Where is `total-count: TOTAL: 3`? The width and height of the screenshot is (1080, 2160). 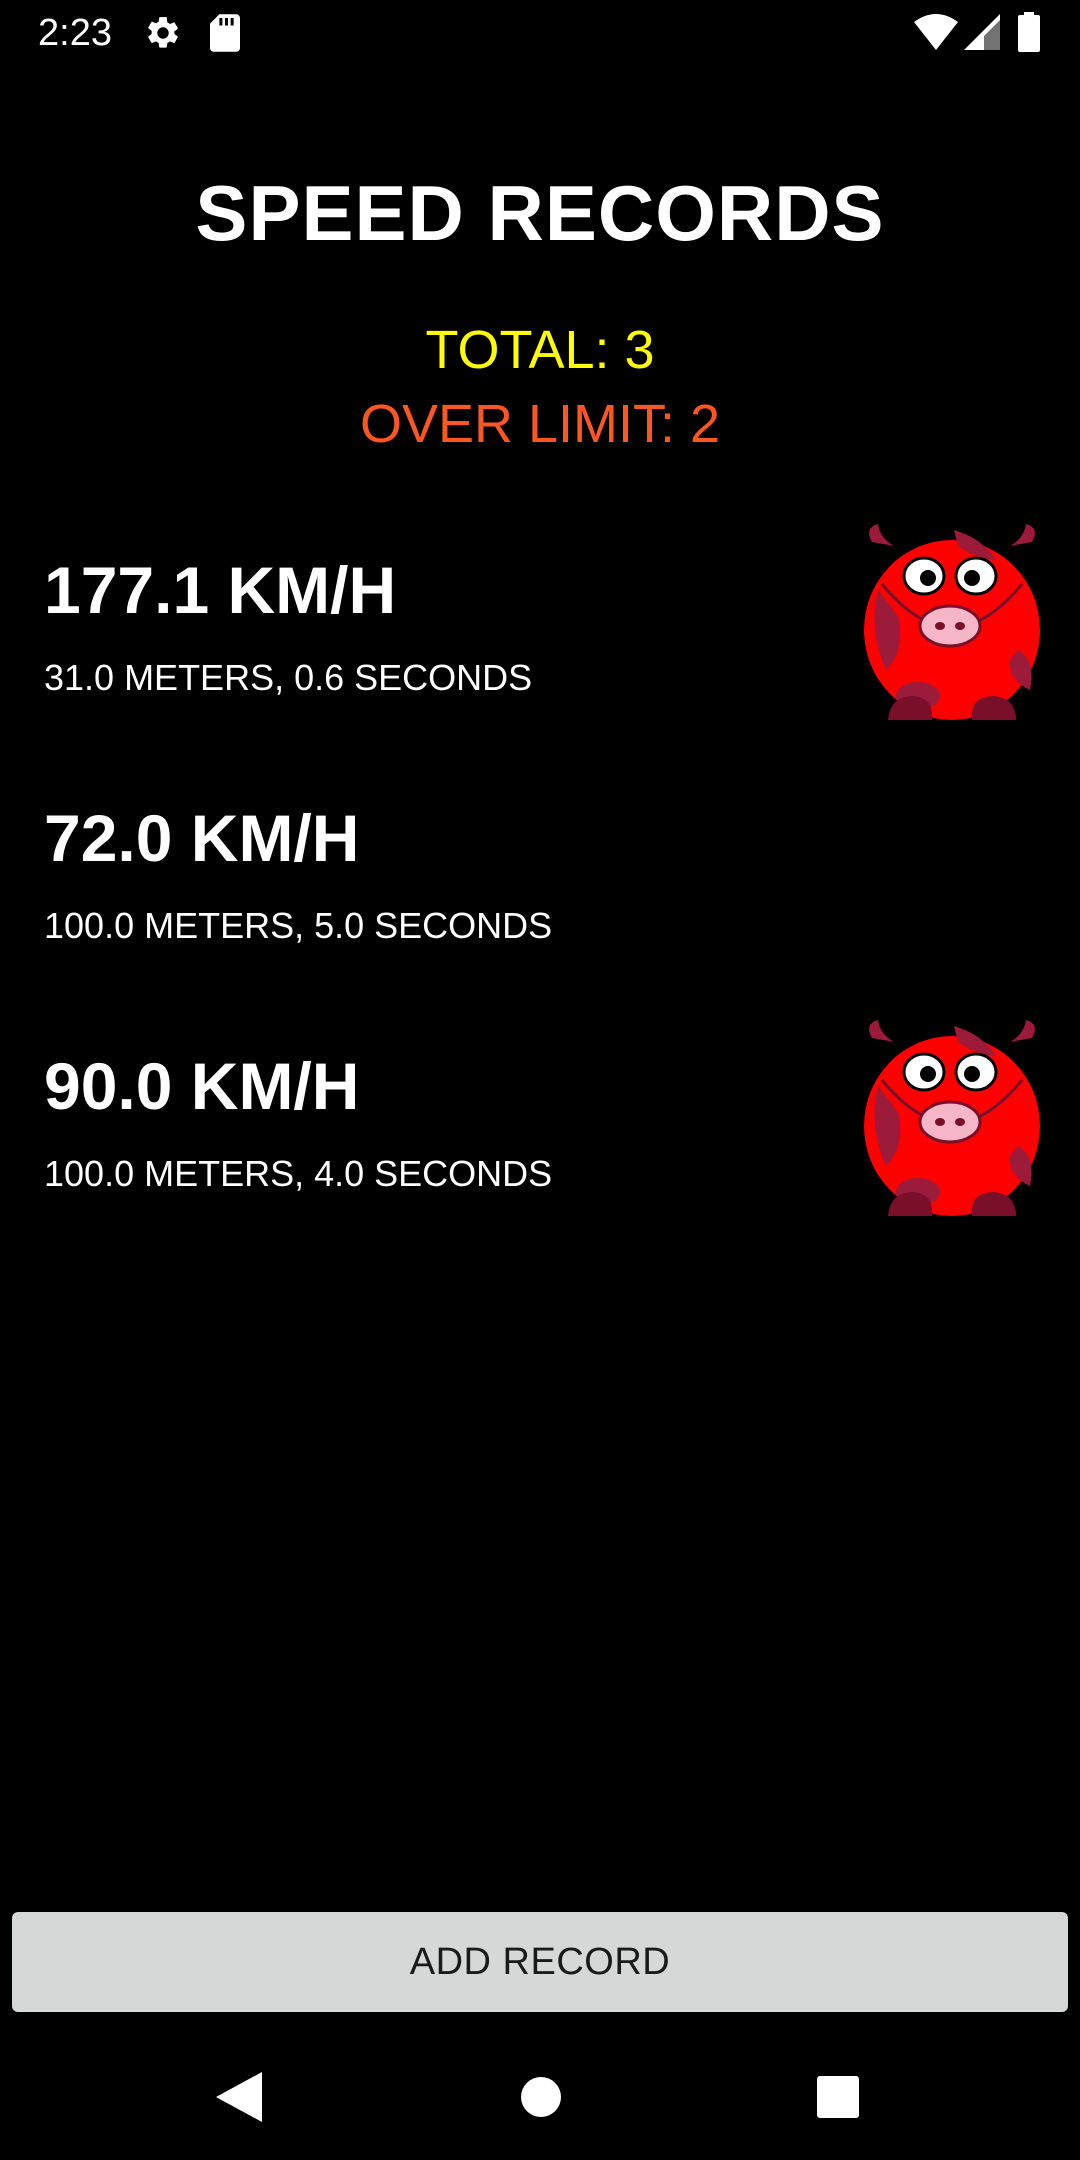
total-count: TOTAL: 3 is located at coordinates (540, 350).